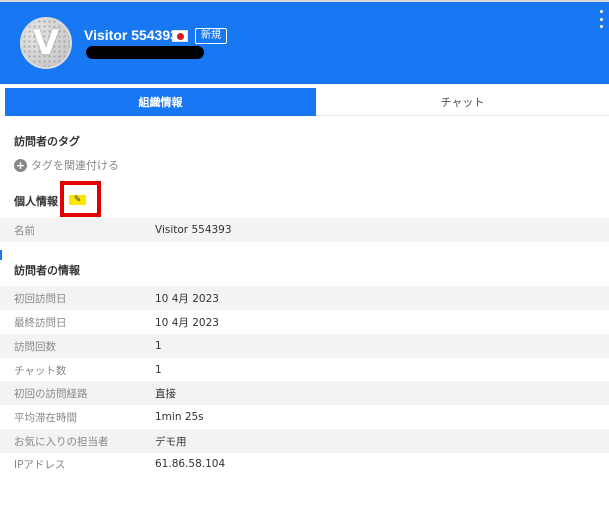  I want to click on row-label: お気に入りの担当者, so click(61, 441).